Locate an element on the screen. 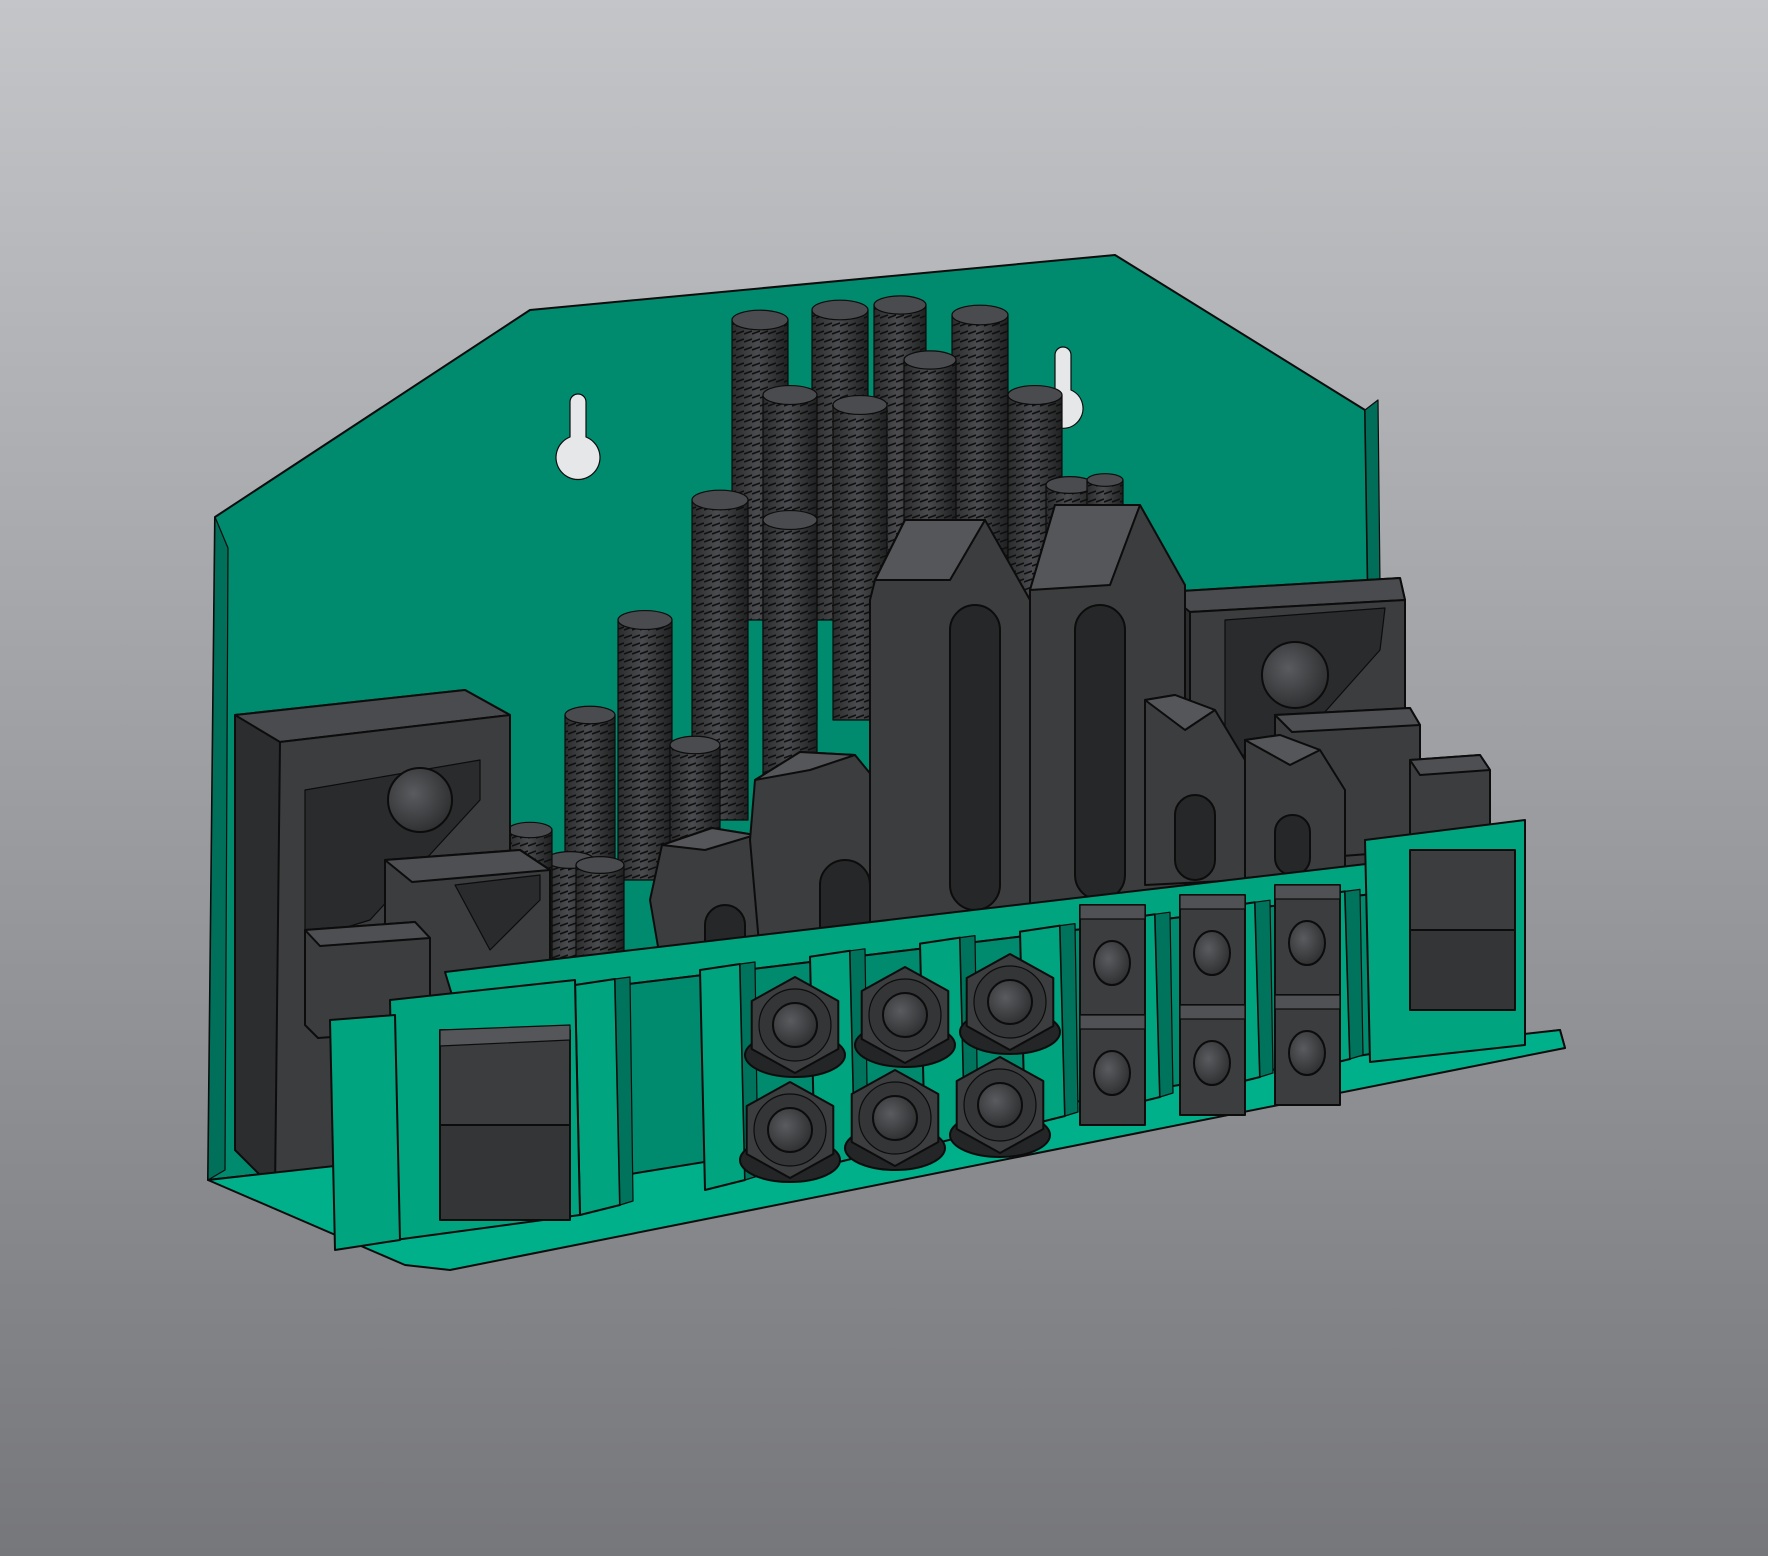 This screenshot has width=1768, height=1556. rack-divider is located at coordinates (604, 1096).